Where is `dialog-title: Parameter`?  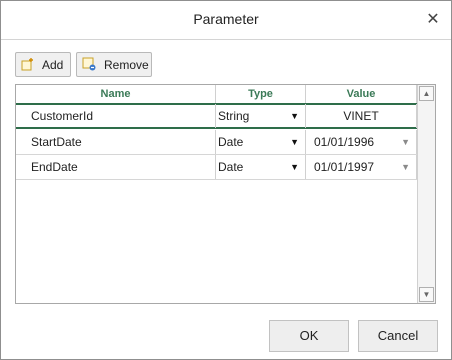 dialog-title: Parameter is located at coordinates (226, 19).